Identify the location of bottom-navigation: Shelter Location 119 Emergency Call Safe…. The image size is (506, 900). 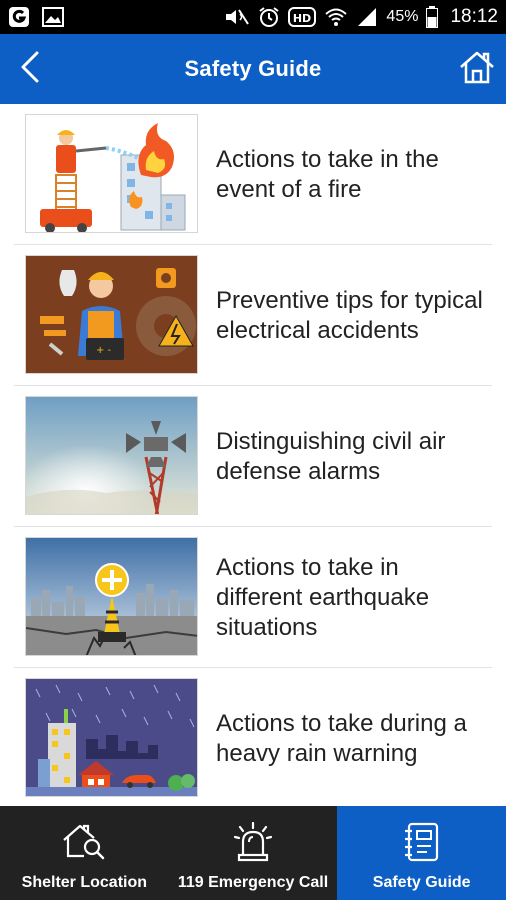
(253, 853).